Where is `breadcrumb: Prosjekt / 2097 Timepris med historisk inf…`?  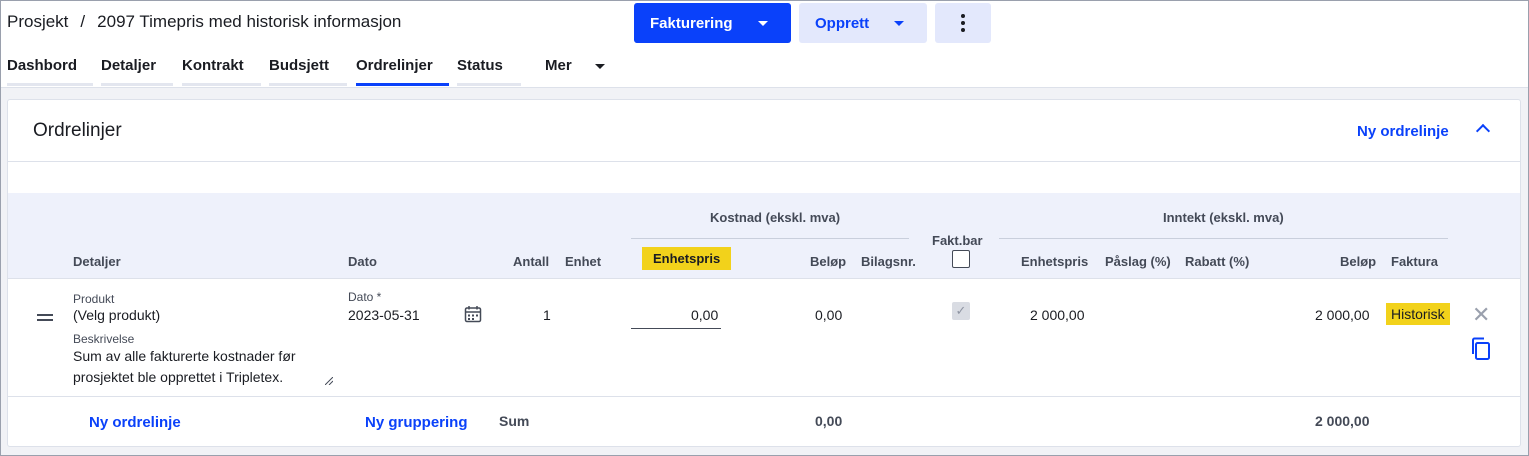
breadcrumb: Prosjekt / 2097 Timepris med historisk inf… is located at coordinates (204, 22).